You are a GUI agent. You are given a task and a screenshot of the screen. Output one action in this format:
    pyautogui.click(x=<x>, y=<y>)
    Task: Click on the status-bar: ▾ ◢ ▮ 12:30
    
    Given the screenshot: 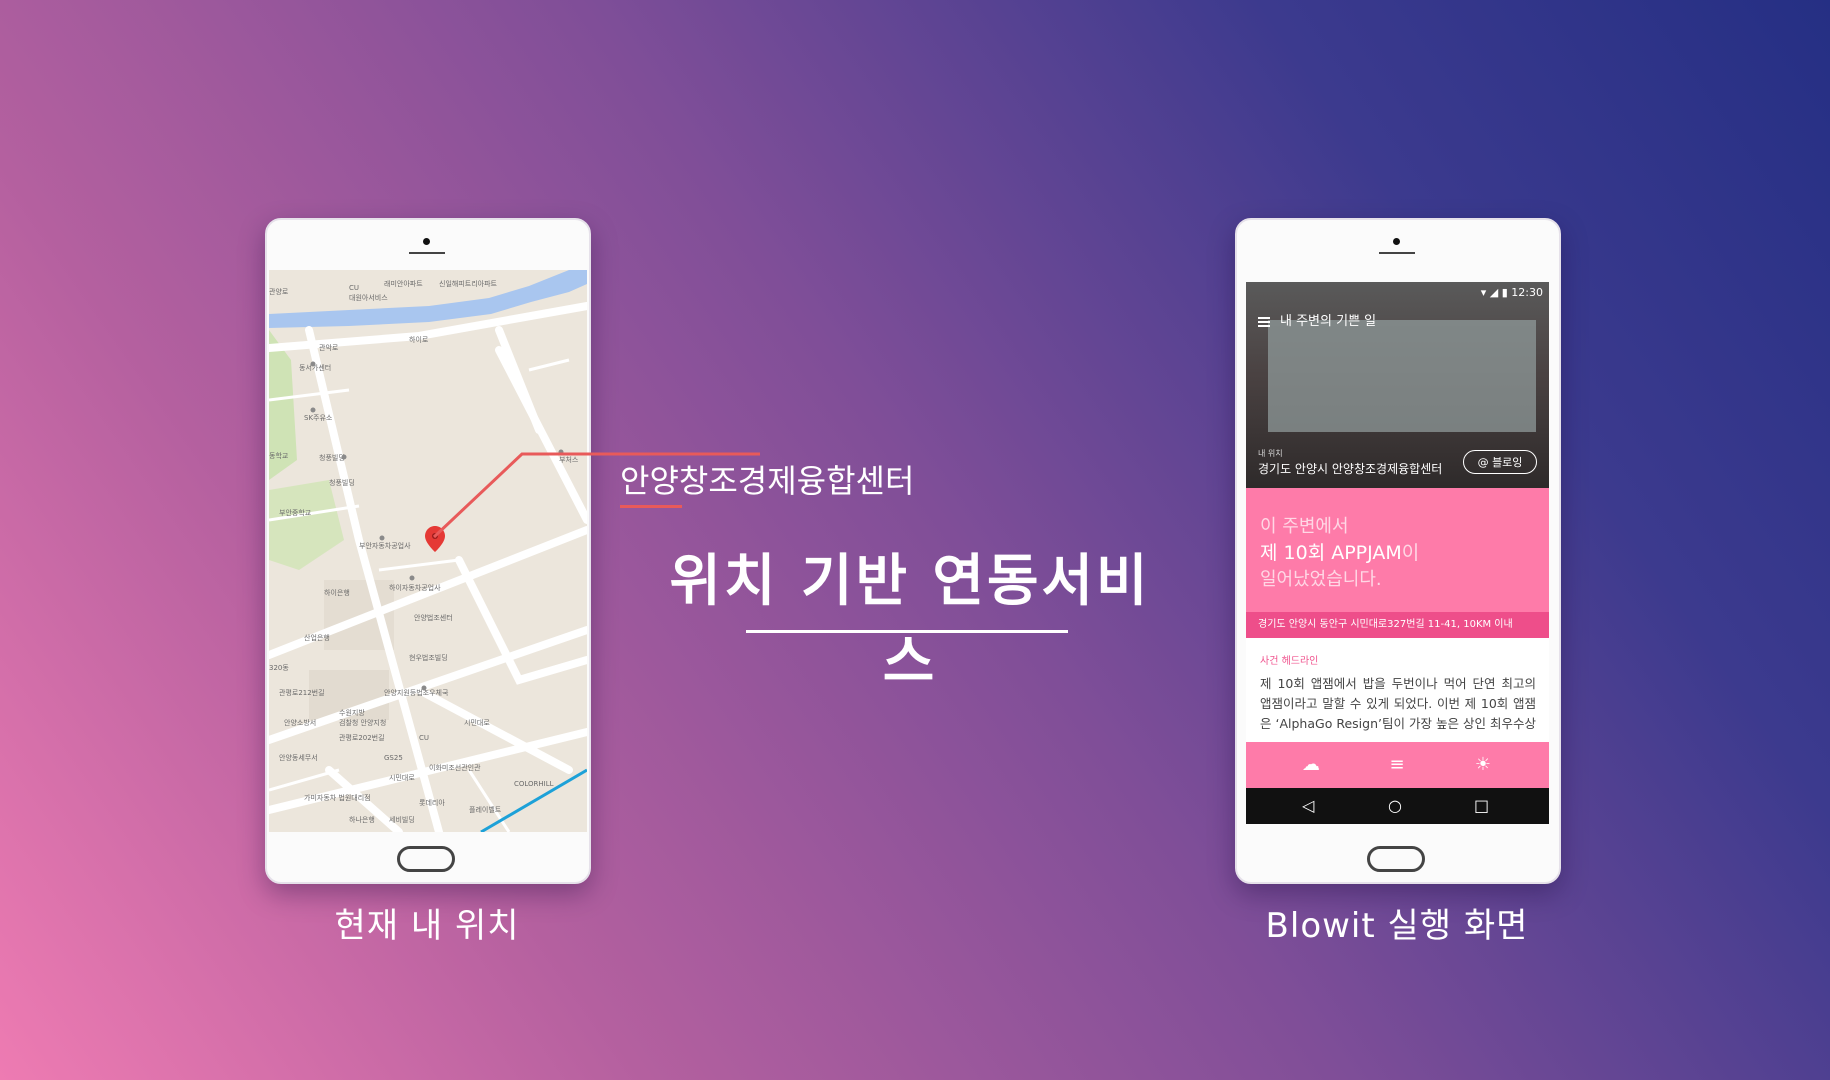 What is the action you would take?
    pyautogui.click(x=1512, y=292)
    